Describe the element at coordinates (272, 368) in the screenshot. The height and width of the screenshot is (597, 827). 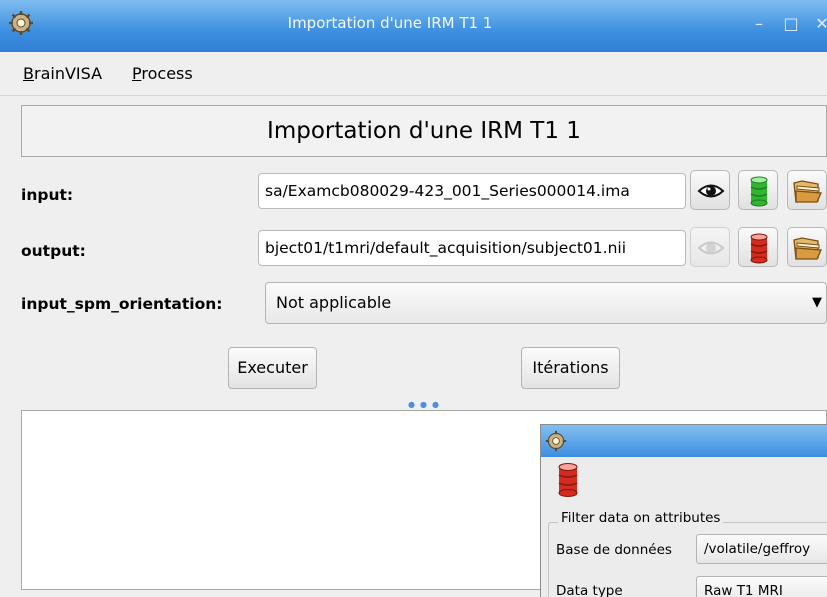
I see `execute-button: Executer` at that location.